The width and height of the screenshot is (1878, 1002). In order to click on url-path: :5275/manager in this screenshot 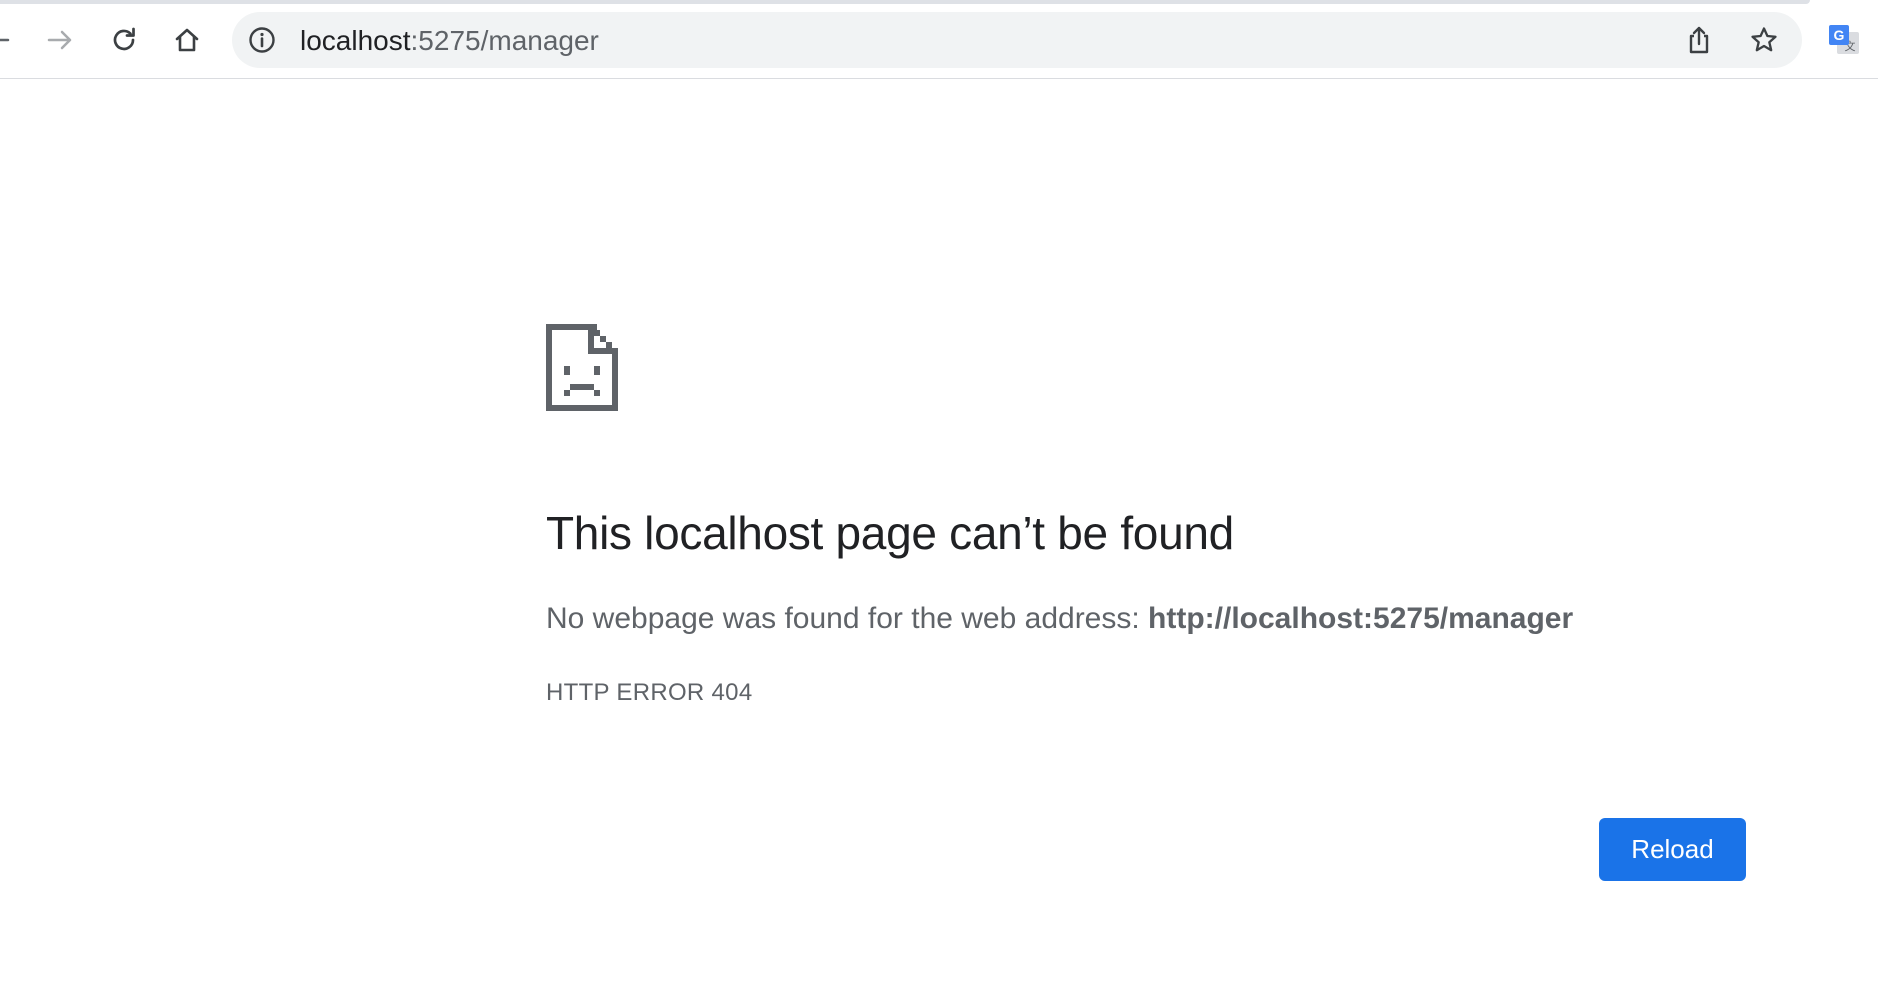, I will do `click(504, 40)`.